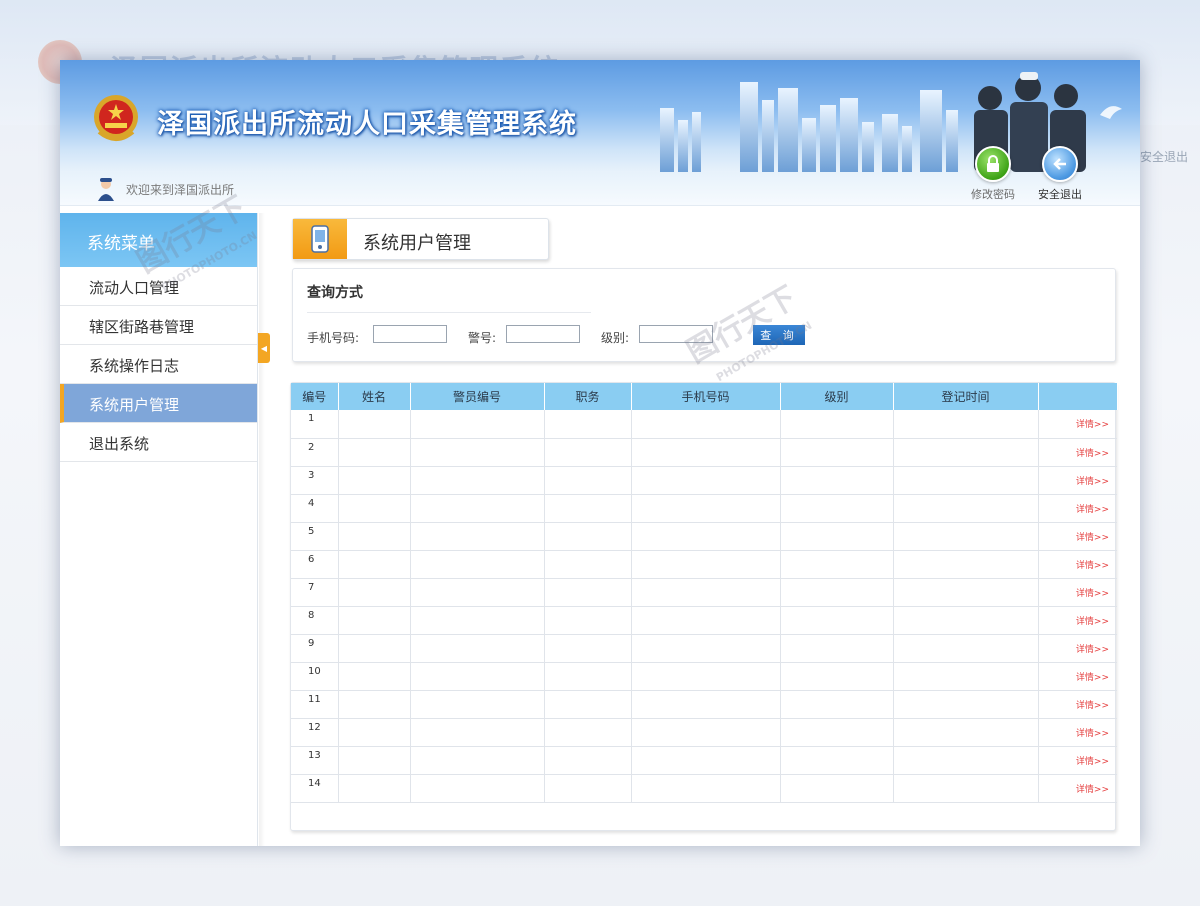 The width and height of the screenshot is (1200, 906). What do you see at coordinates (264, 348) in the screenshot?
I see `collapse-sidebar-button: ◀` at bounding box center [264, 348].